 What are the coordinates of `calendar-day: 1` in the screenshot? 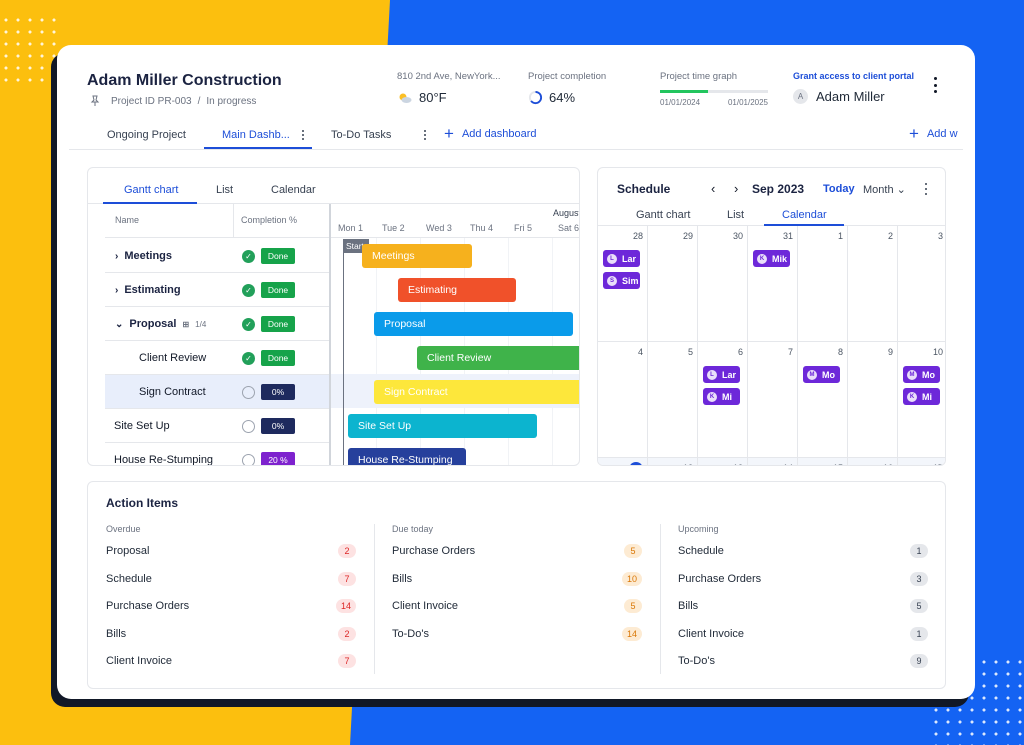 It's located at (823, 284).